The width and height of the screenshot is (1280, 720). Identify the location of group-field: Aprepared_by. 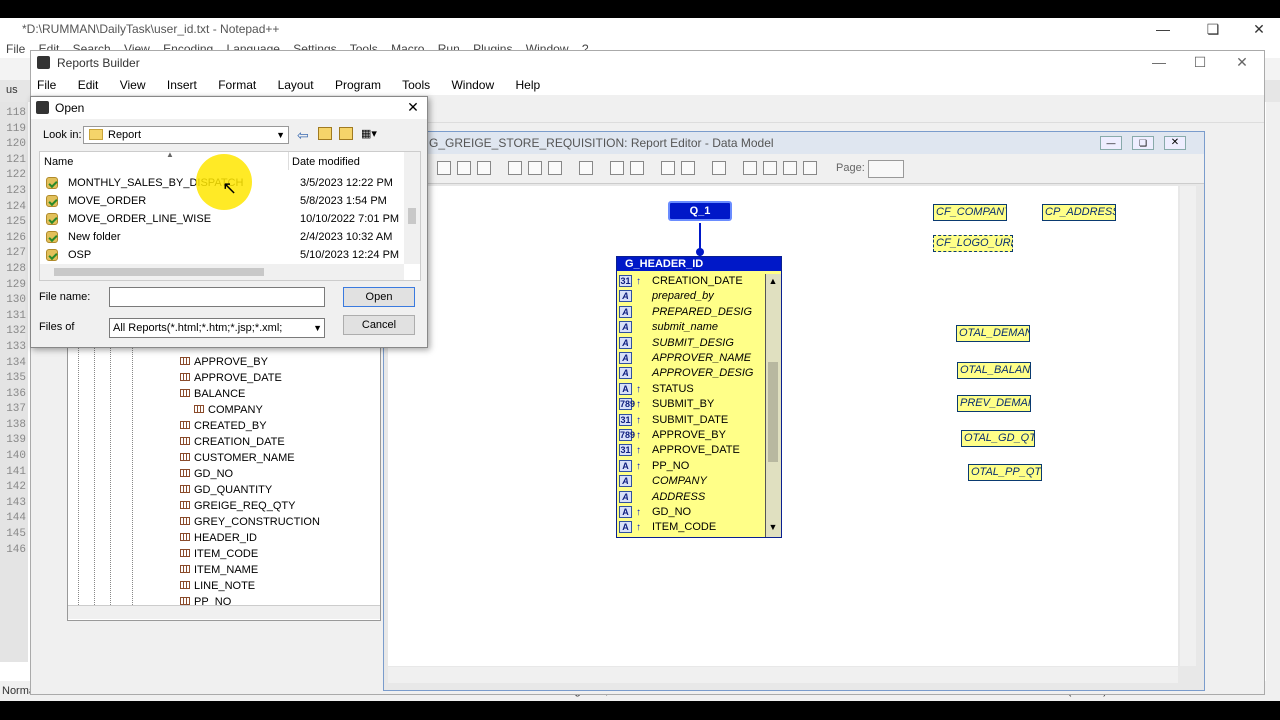
(666, 296).